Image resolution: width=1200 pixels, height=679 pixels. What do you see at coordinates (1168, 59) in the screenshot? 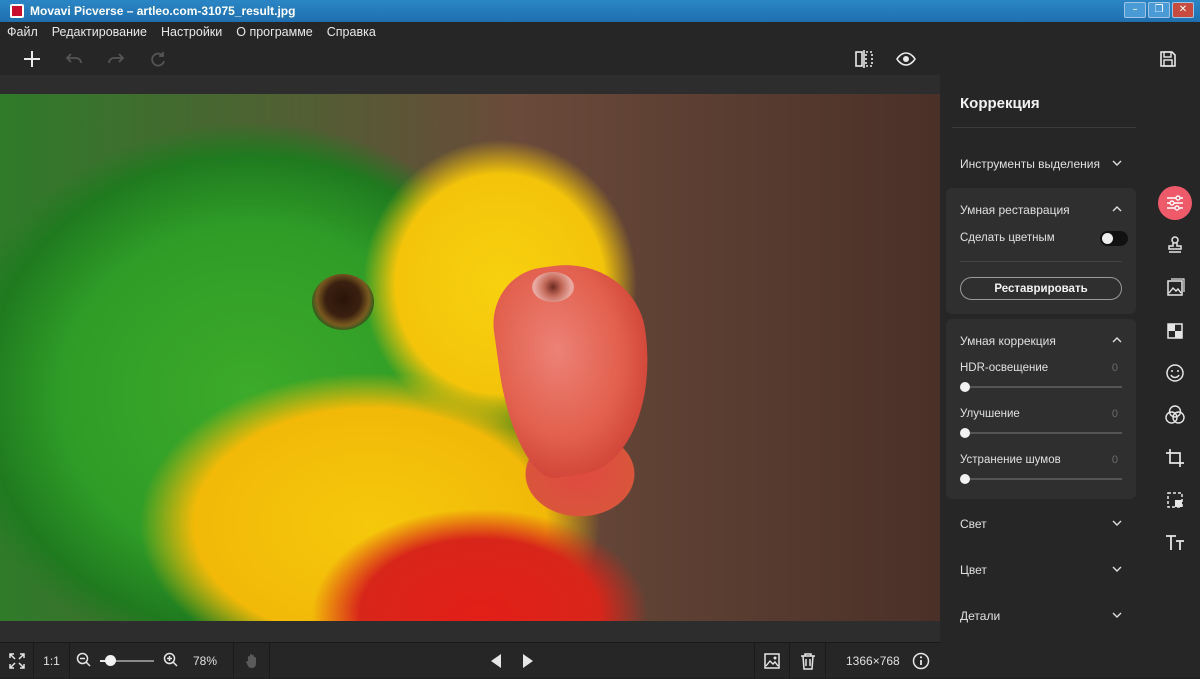
I see `save-icon` at bounding box center [1168, 59].